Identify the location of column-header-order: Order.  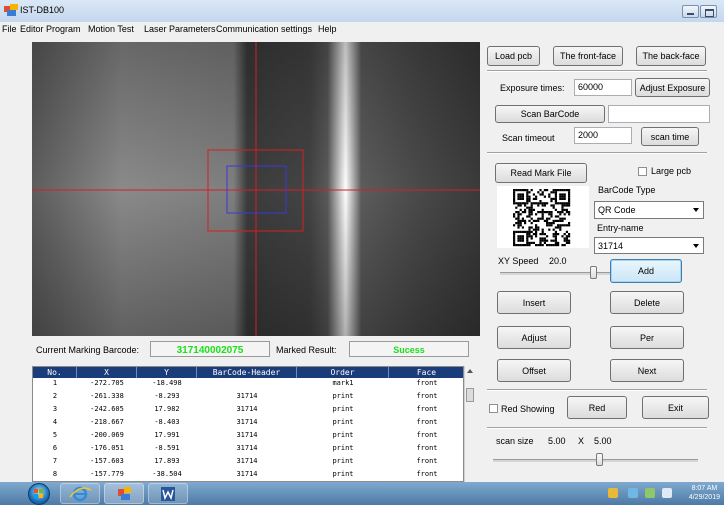
(343, 372).